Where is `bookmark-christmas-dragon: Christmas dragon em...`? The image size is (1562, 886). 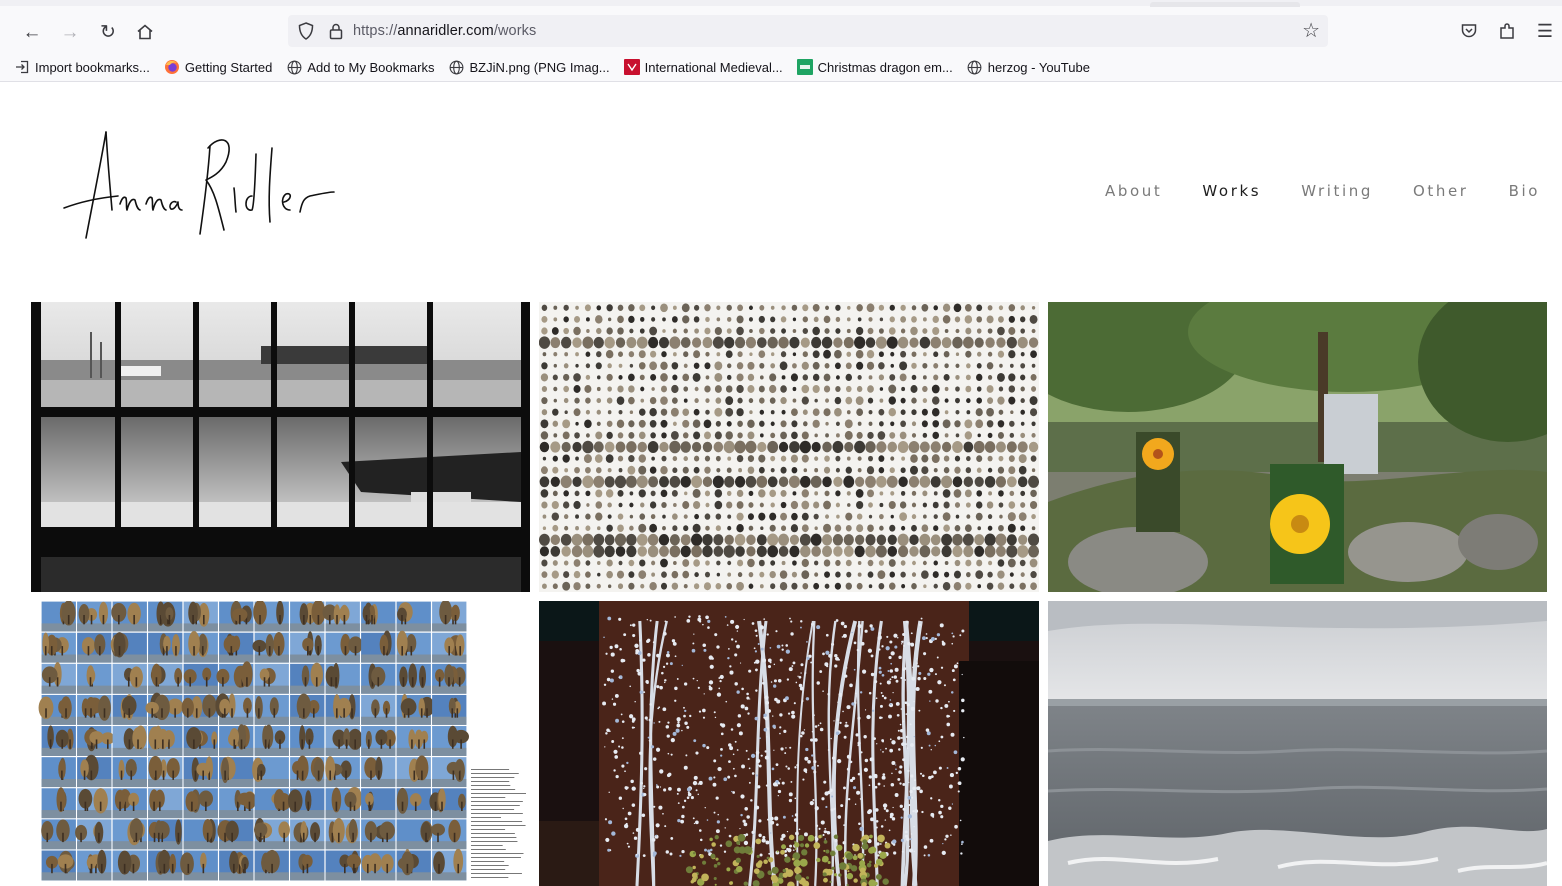 bookmark-christmas-dragon: Christmas dragon em... is located at coordinates (874, 67).